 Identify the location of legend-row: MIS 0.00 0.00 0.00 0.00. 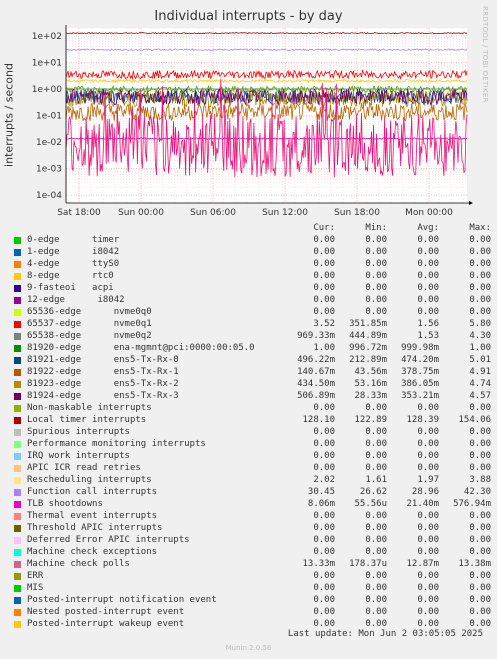
(252, 588).